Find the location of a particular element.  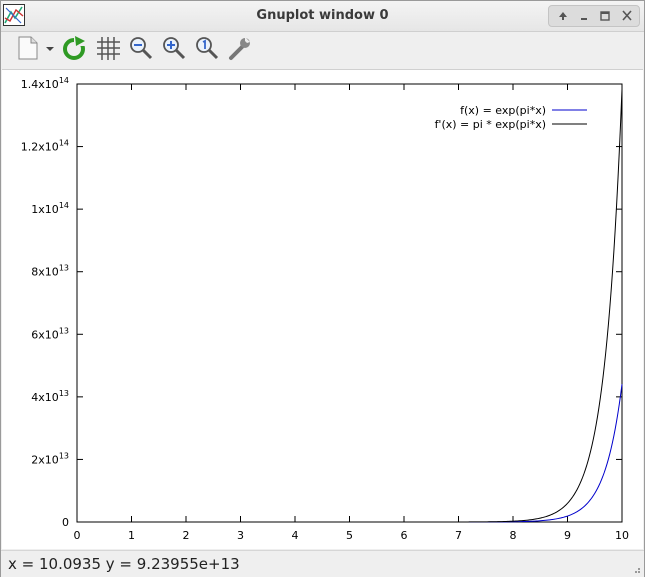

x-tick-label: 7 is located at coordinates (458, 535).